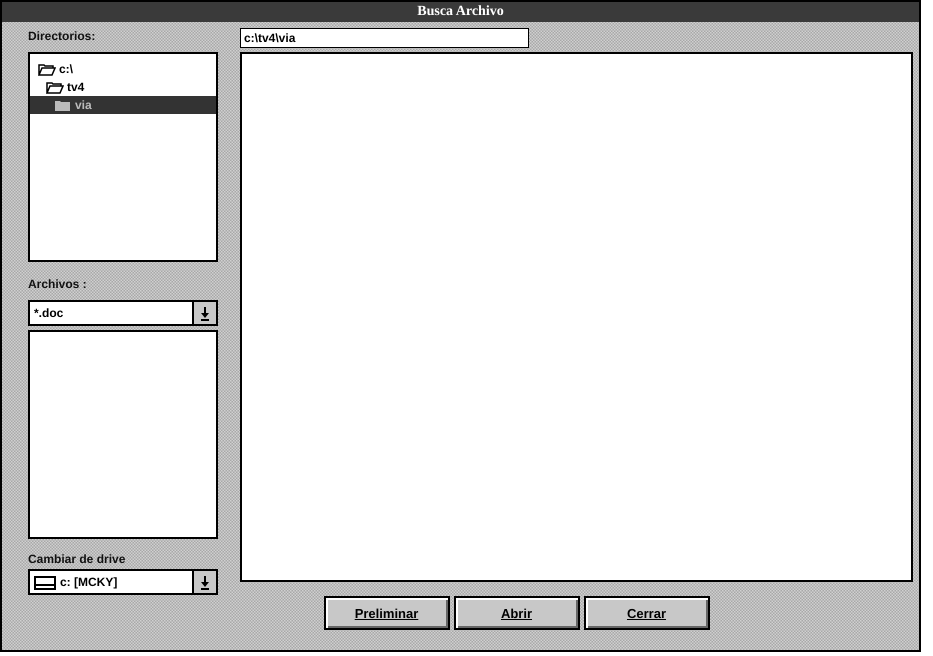 The image size is (933, 656). What do you see at coordinates (62, 36) in the screenshot?
I see `directories-label: Directorios:` at bounding box center [62, 36].